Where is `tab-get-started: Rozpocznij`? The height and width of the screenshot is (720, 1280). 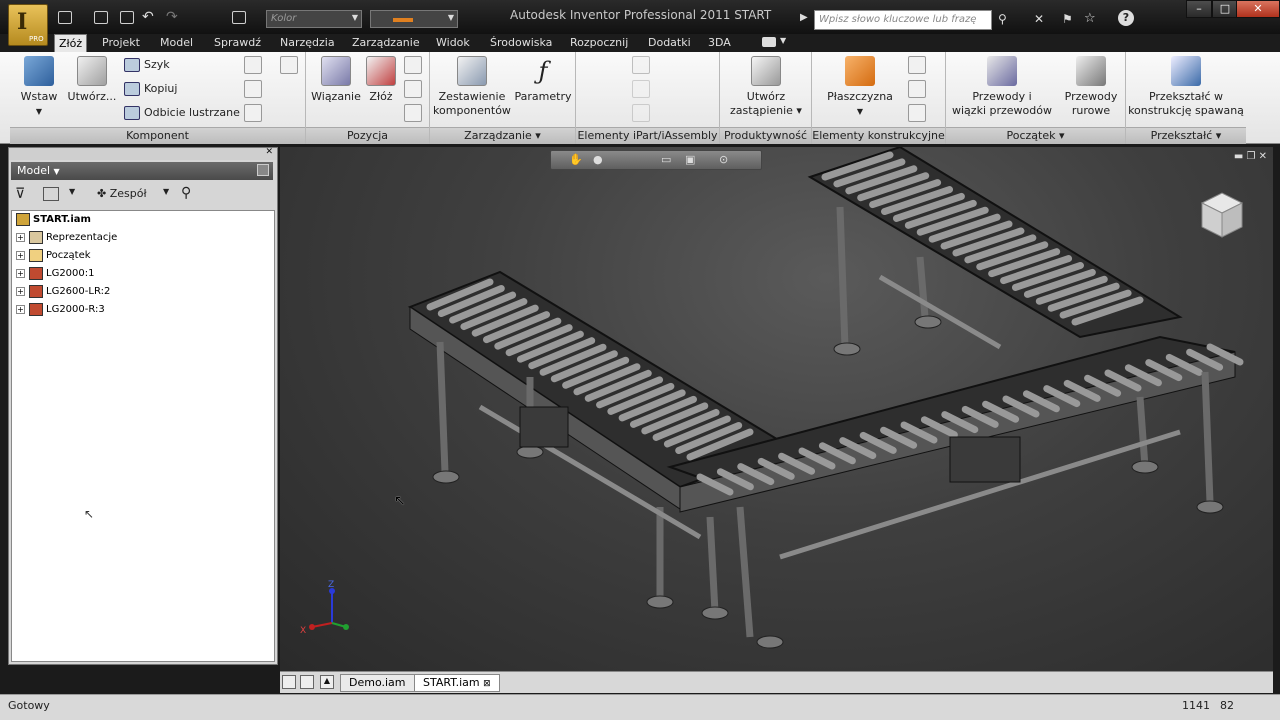
tab-get-started: Rozpocznij is located at coordinates (599, 43).